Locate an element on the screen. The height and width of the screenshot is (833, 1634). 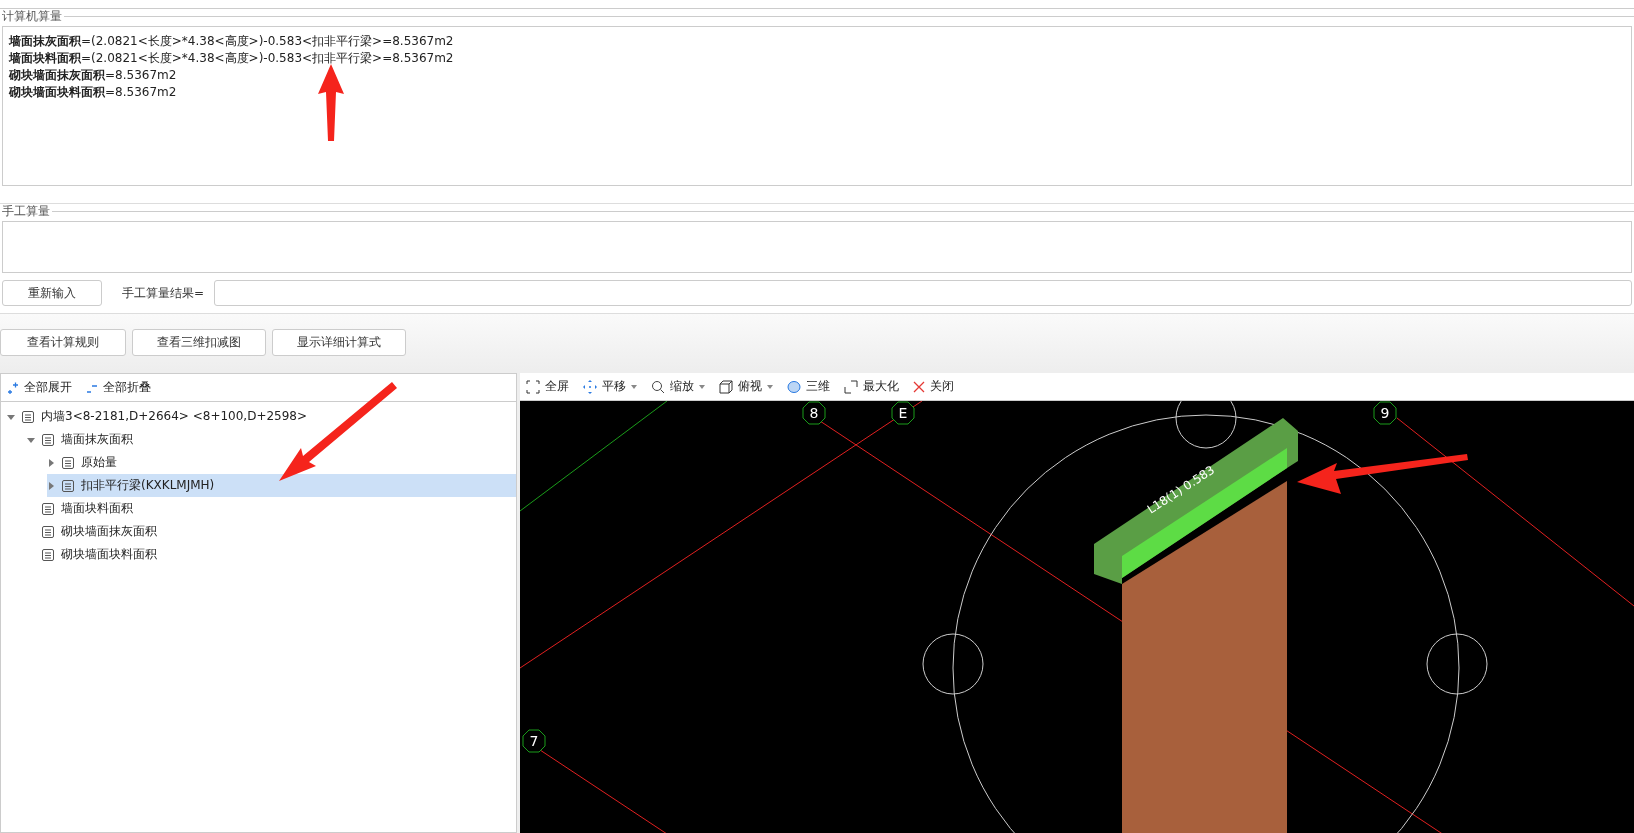
axis-label: 9 is located at coordinates (1385, 413).